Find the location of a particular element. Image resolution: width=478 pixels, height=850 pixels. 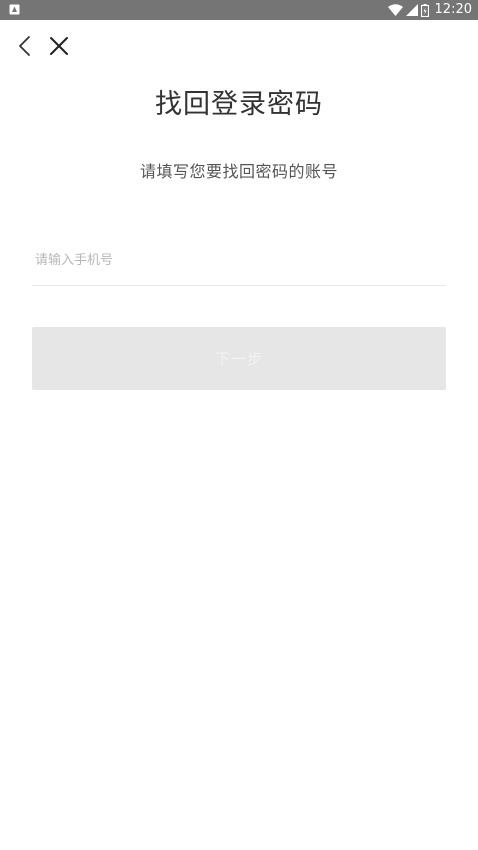

status-bar: 12:20 is located at coordinates (239, 10).